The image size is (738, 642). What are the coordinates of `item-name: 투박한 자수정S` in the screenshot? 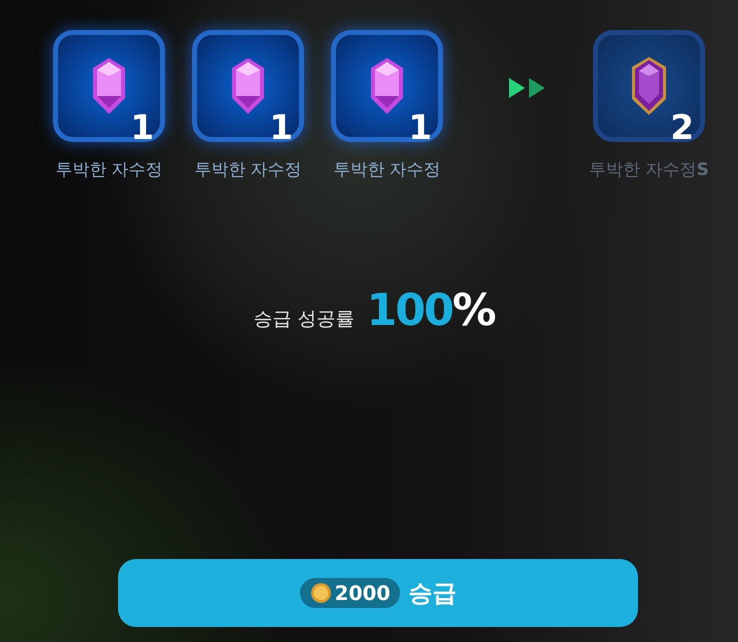 It's located at (649, 170).